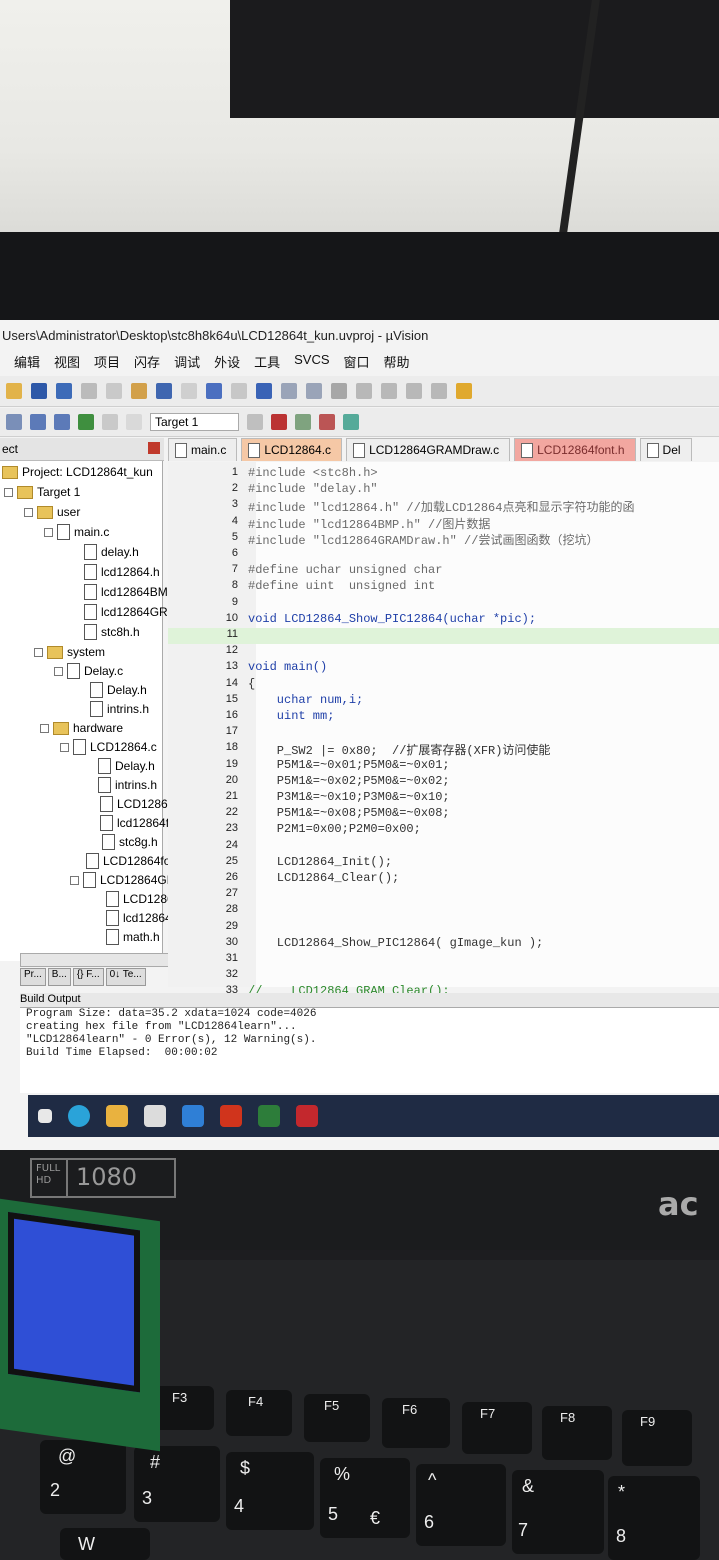  Describe the element at coordinates (193, 1116) in the screenshot. I see `mail-icon` at that location.